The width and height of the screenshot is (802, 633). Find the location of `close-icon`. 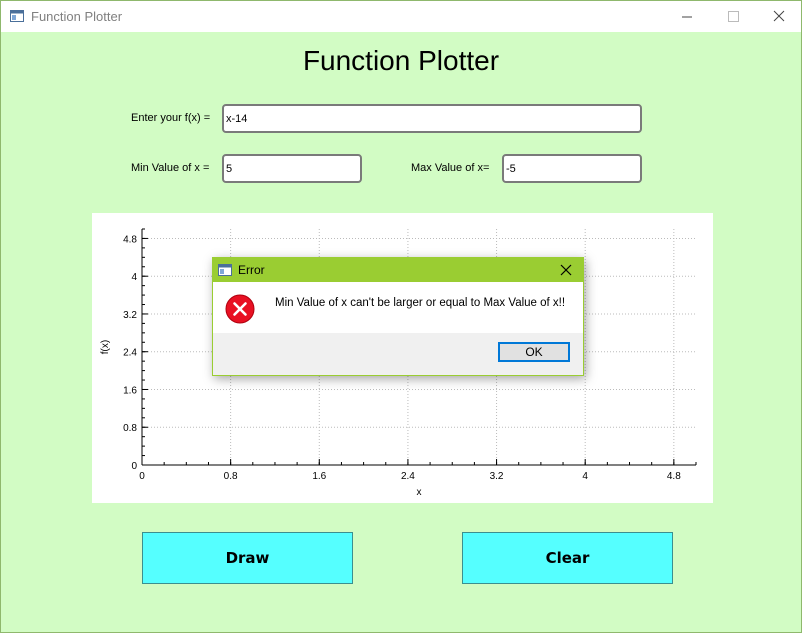

close-icon is located at coordinates (779, 16).